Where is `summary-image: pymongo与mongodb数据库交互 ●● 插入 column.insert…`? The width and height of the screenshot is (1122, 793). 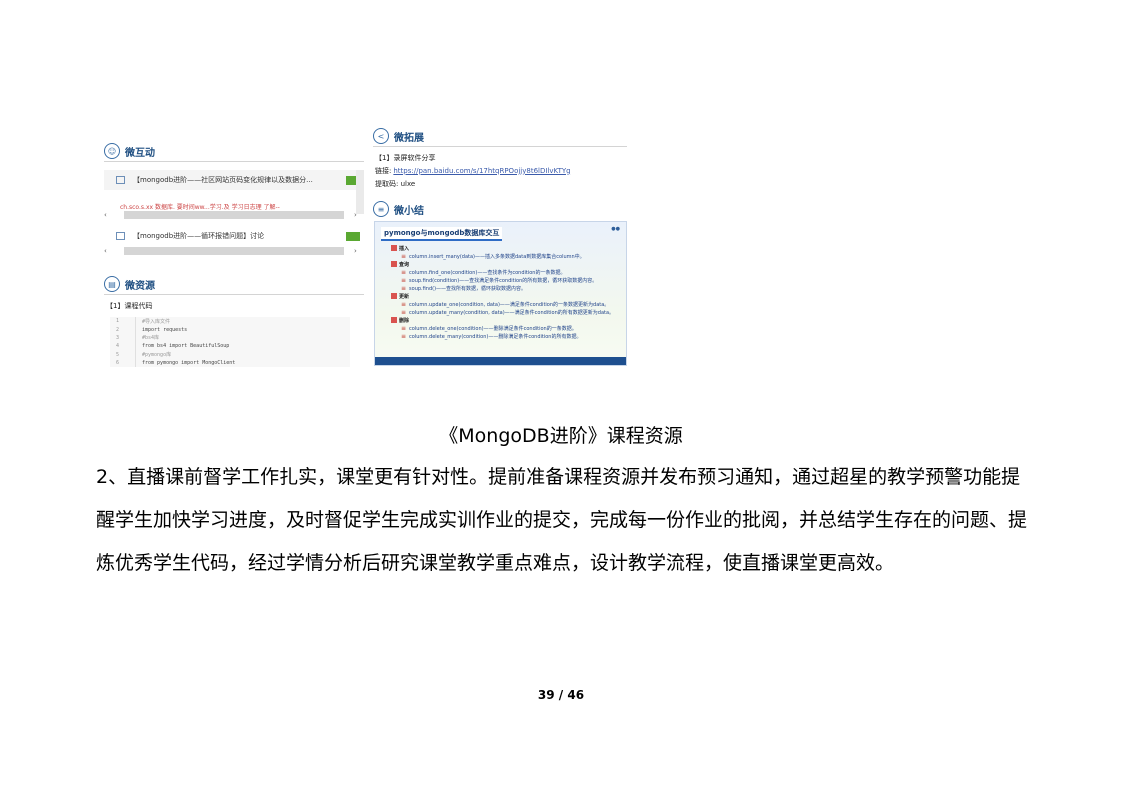
summary-image: pymongo与mongodb数据库交互 ●● 插入 column.insert… is located at coordinates (500, 293).